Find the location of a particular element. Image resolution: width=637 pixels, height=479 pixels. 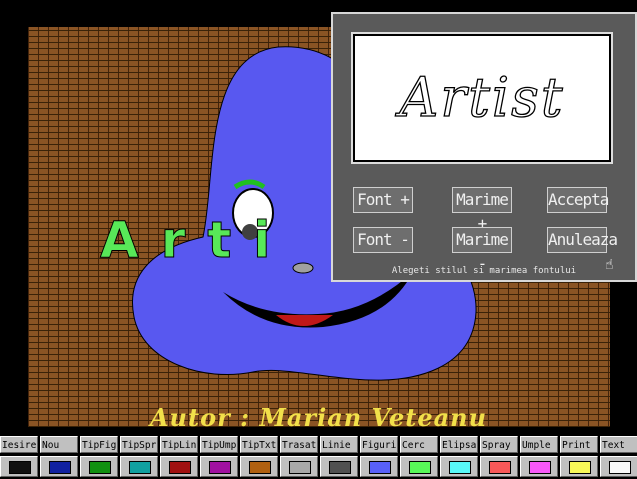

tool-button: Trasat is located at coordinates (299, 444).